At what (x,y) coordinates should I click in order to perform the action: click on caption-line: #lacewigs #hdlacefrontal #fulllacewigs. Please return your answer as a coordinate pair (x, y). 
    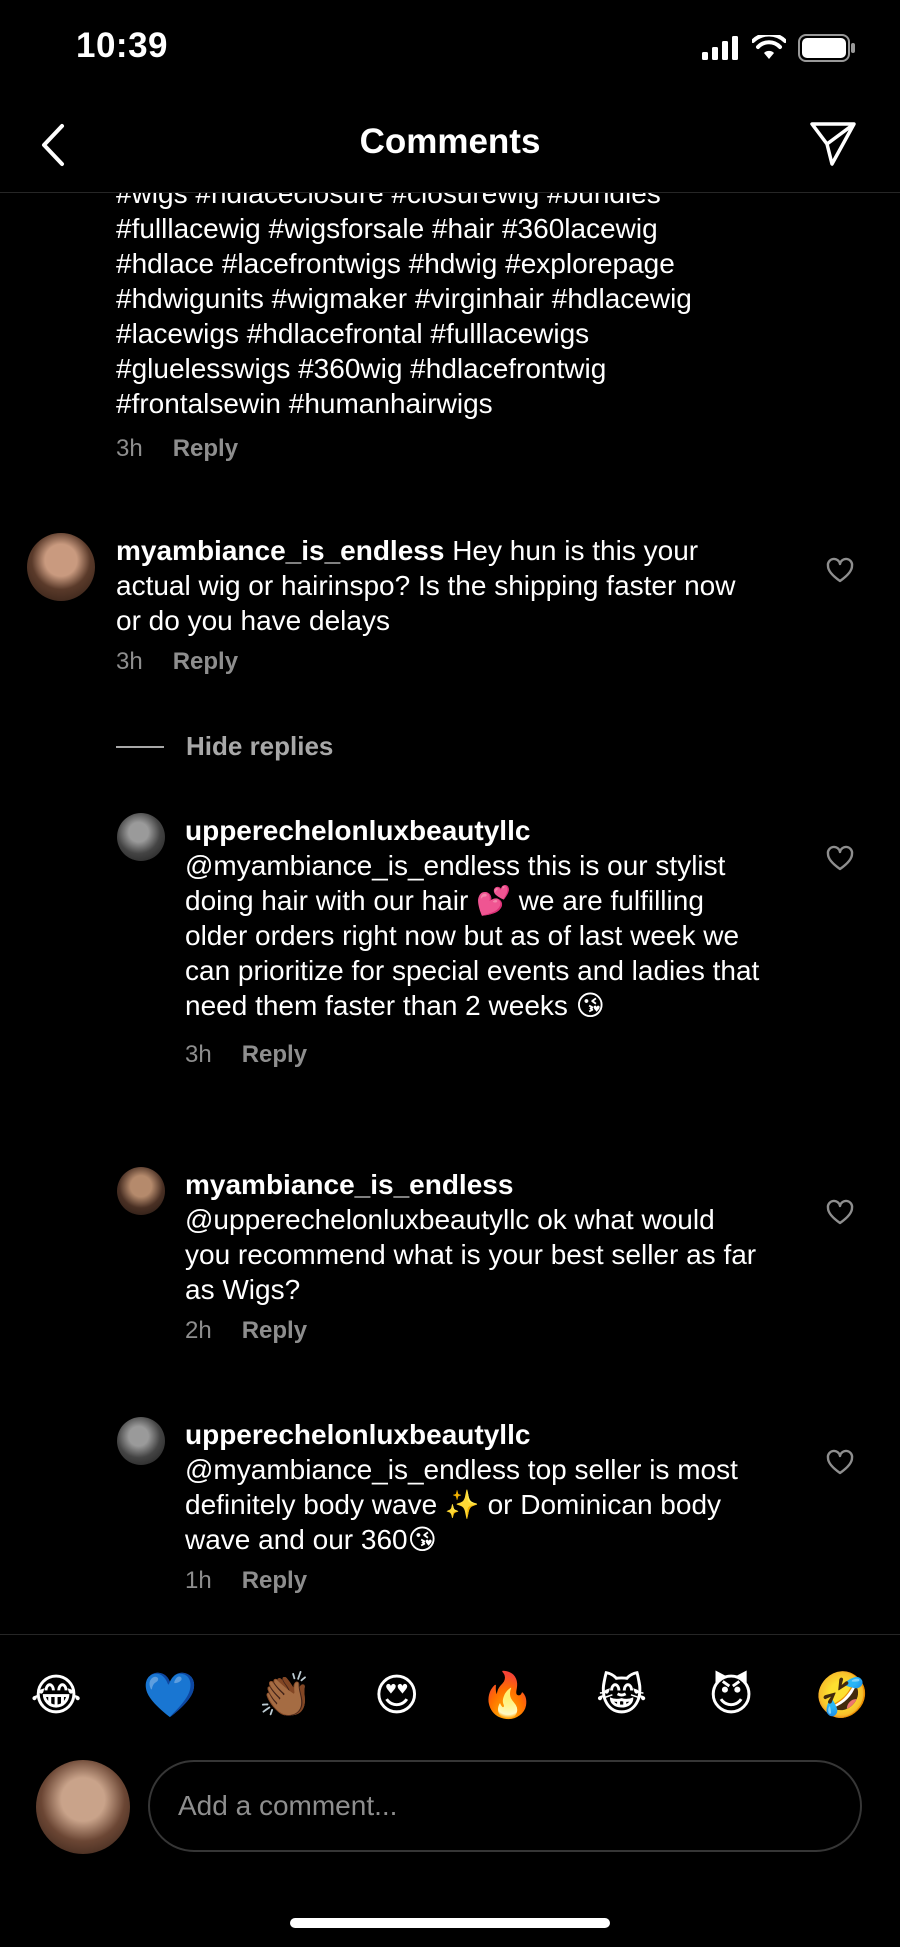
    Looking at the image, I should click on (353, 333).